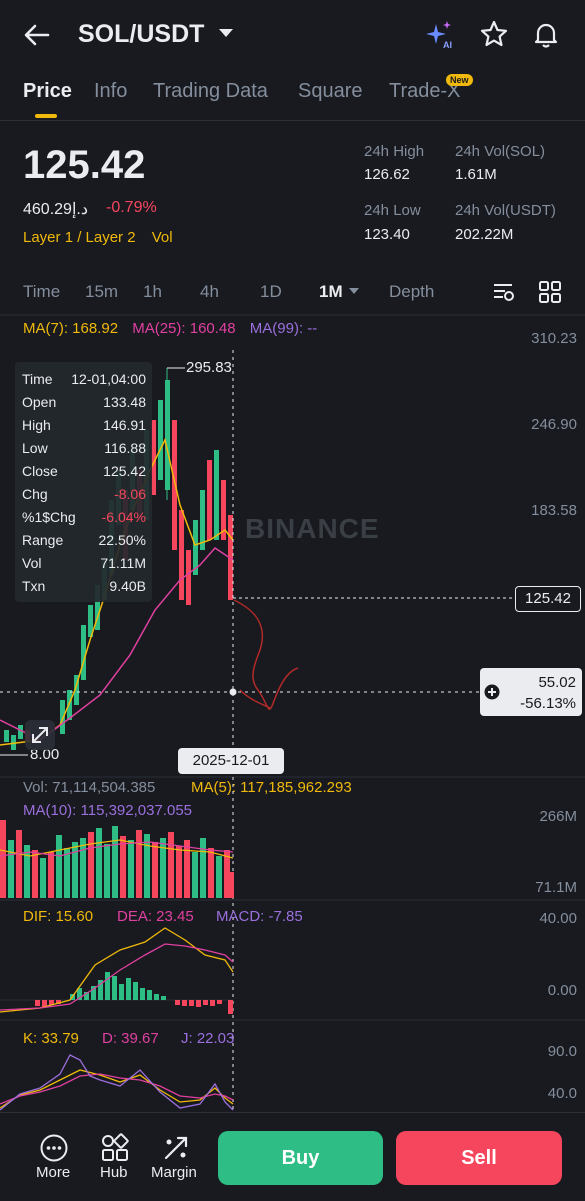 This screenshot has width=585, height=1201. What do you see at coordinates (505, 210) in the screenshot?
I see `vol-quote-label: 24h Vol(USDT)` at bounding box center [505, 210].